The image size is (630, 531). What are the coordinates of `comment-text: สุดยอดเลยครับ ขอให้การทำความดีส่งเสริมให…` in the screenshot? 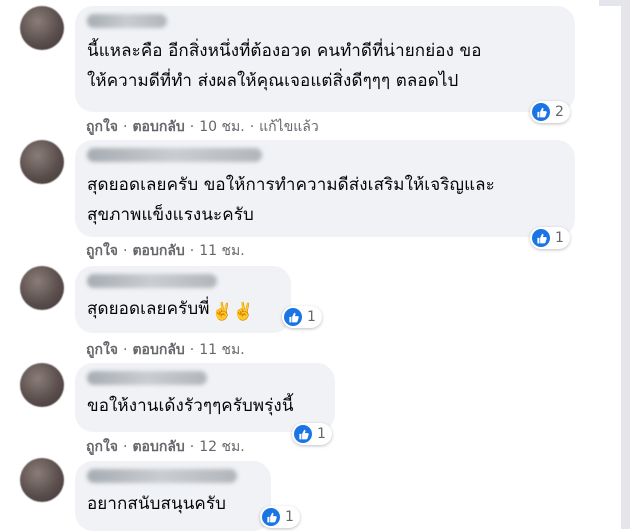 It's located at (291, 200).